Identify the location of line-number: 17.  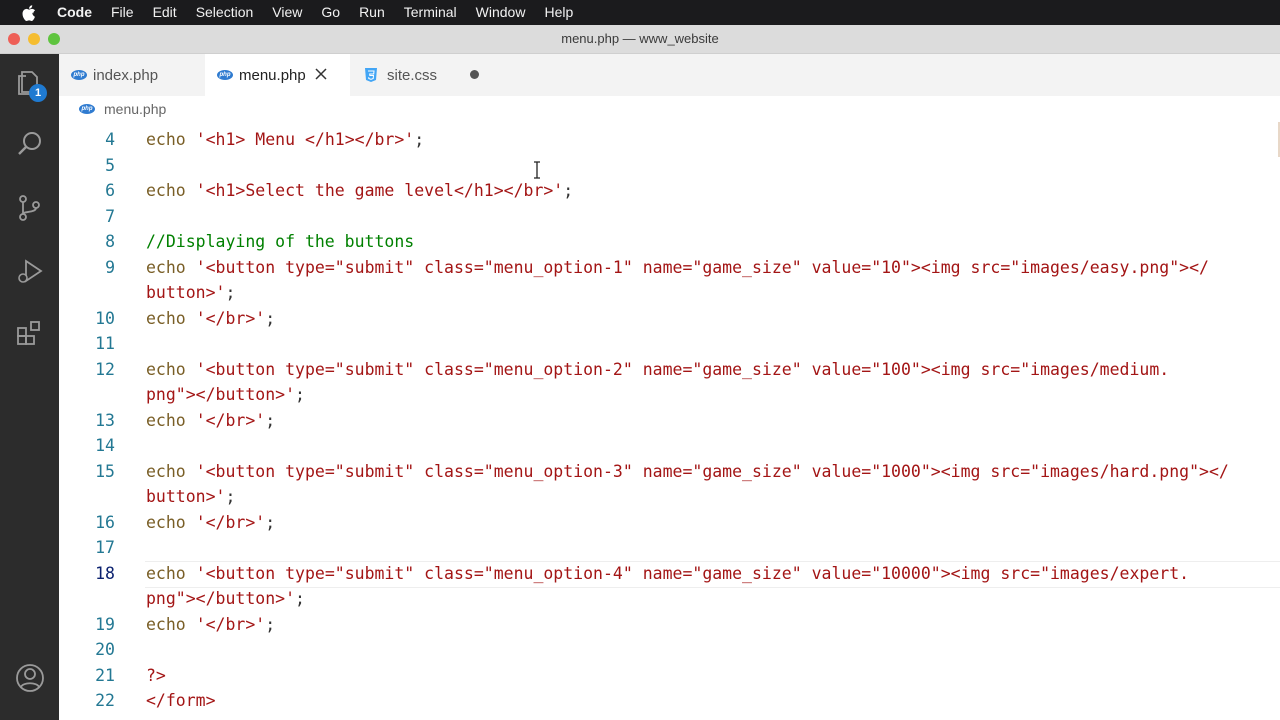
(105, 547).